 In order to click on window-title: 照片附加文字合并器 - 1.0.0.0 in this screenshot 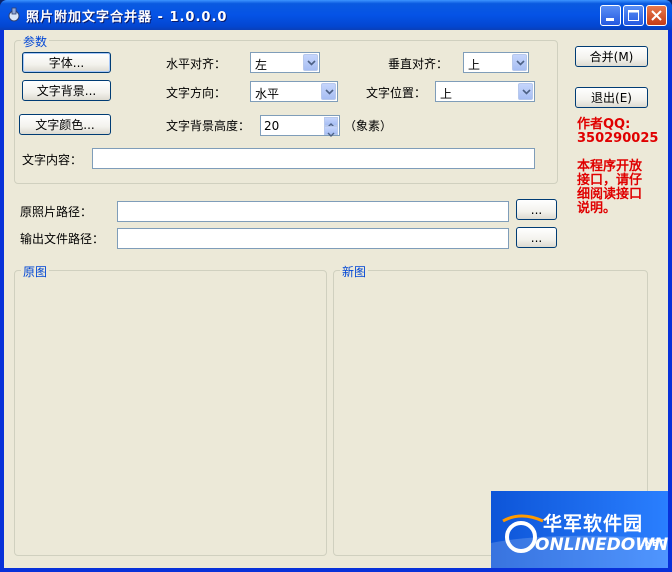, I will do `click(127, 17)`.